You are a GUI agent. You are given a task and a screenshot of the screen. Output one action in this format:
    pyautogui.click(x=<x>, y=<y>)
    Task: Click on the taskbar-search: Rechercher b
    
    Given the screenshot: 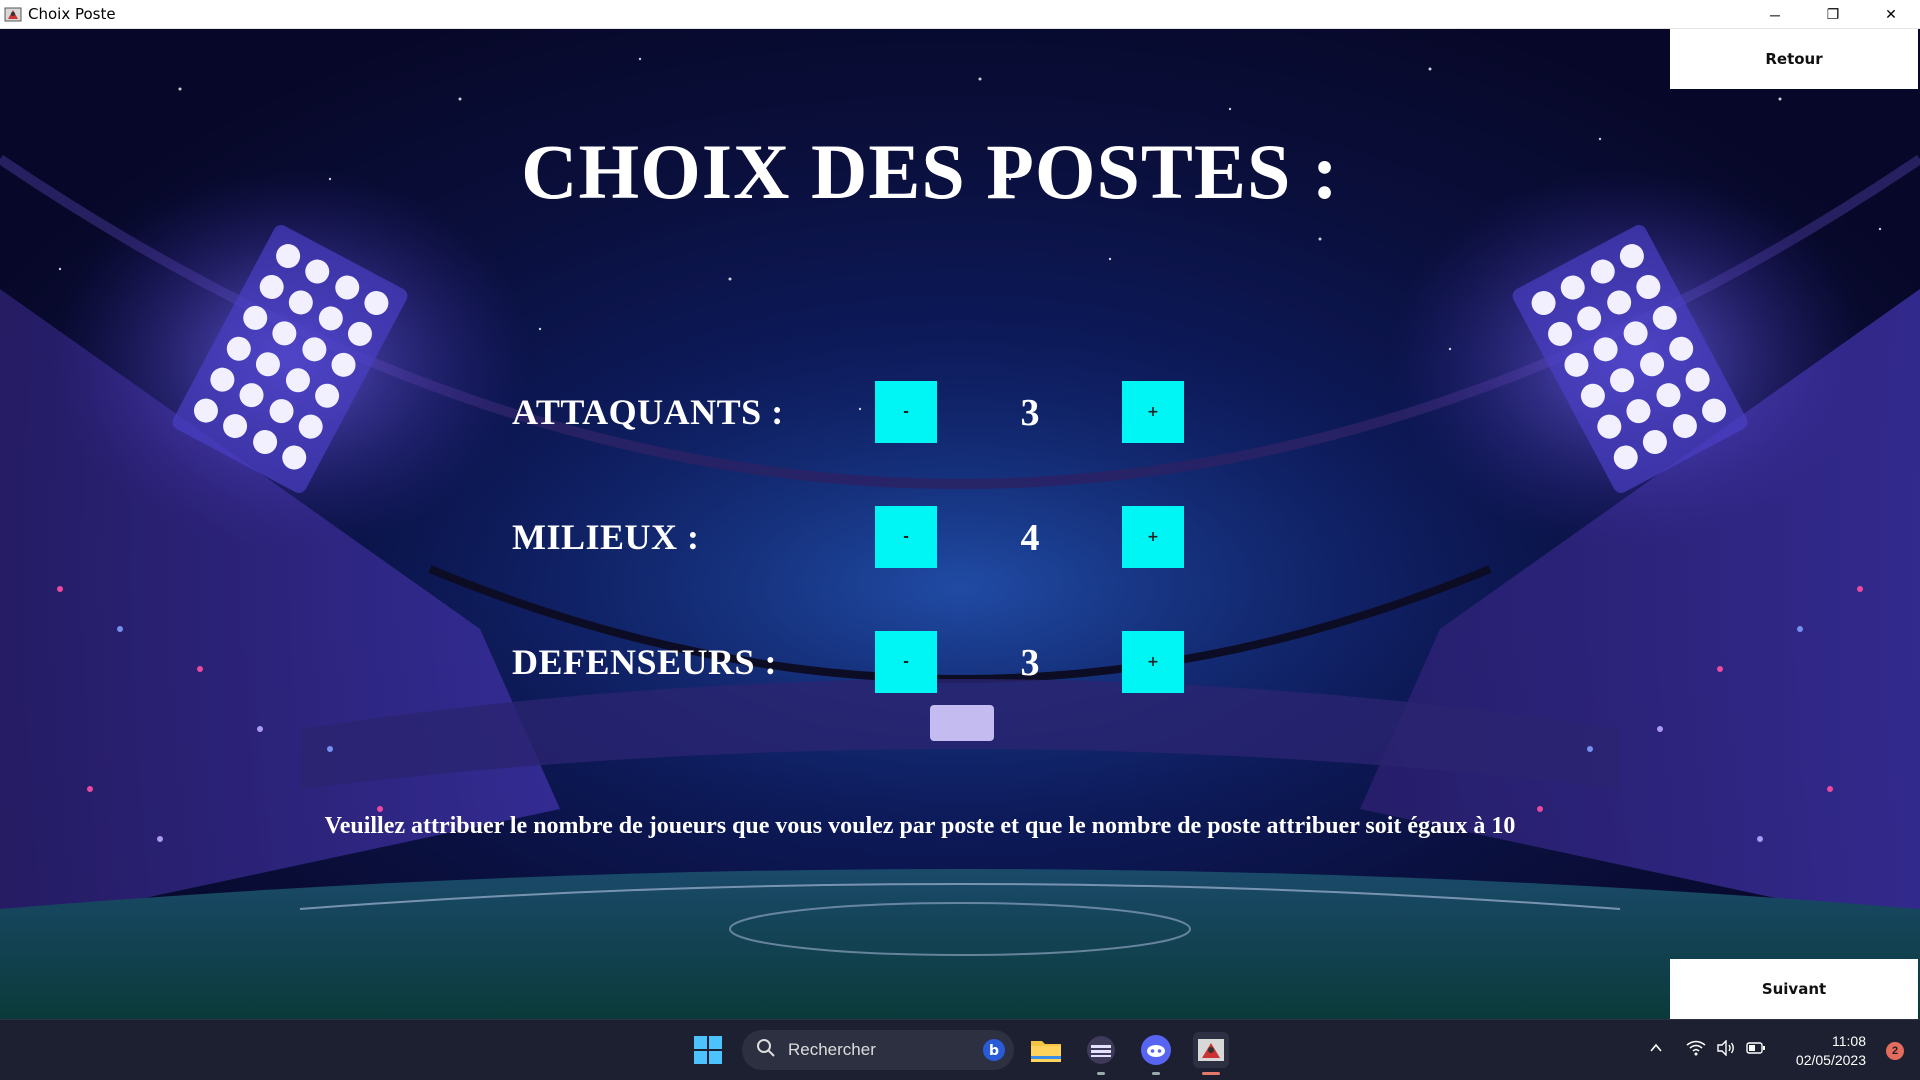 What is the action you would take?
    pyautogui.click(x=878, y=1050)
    